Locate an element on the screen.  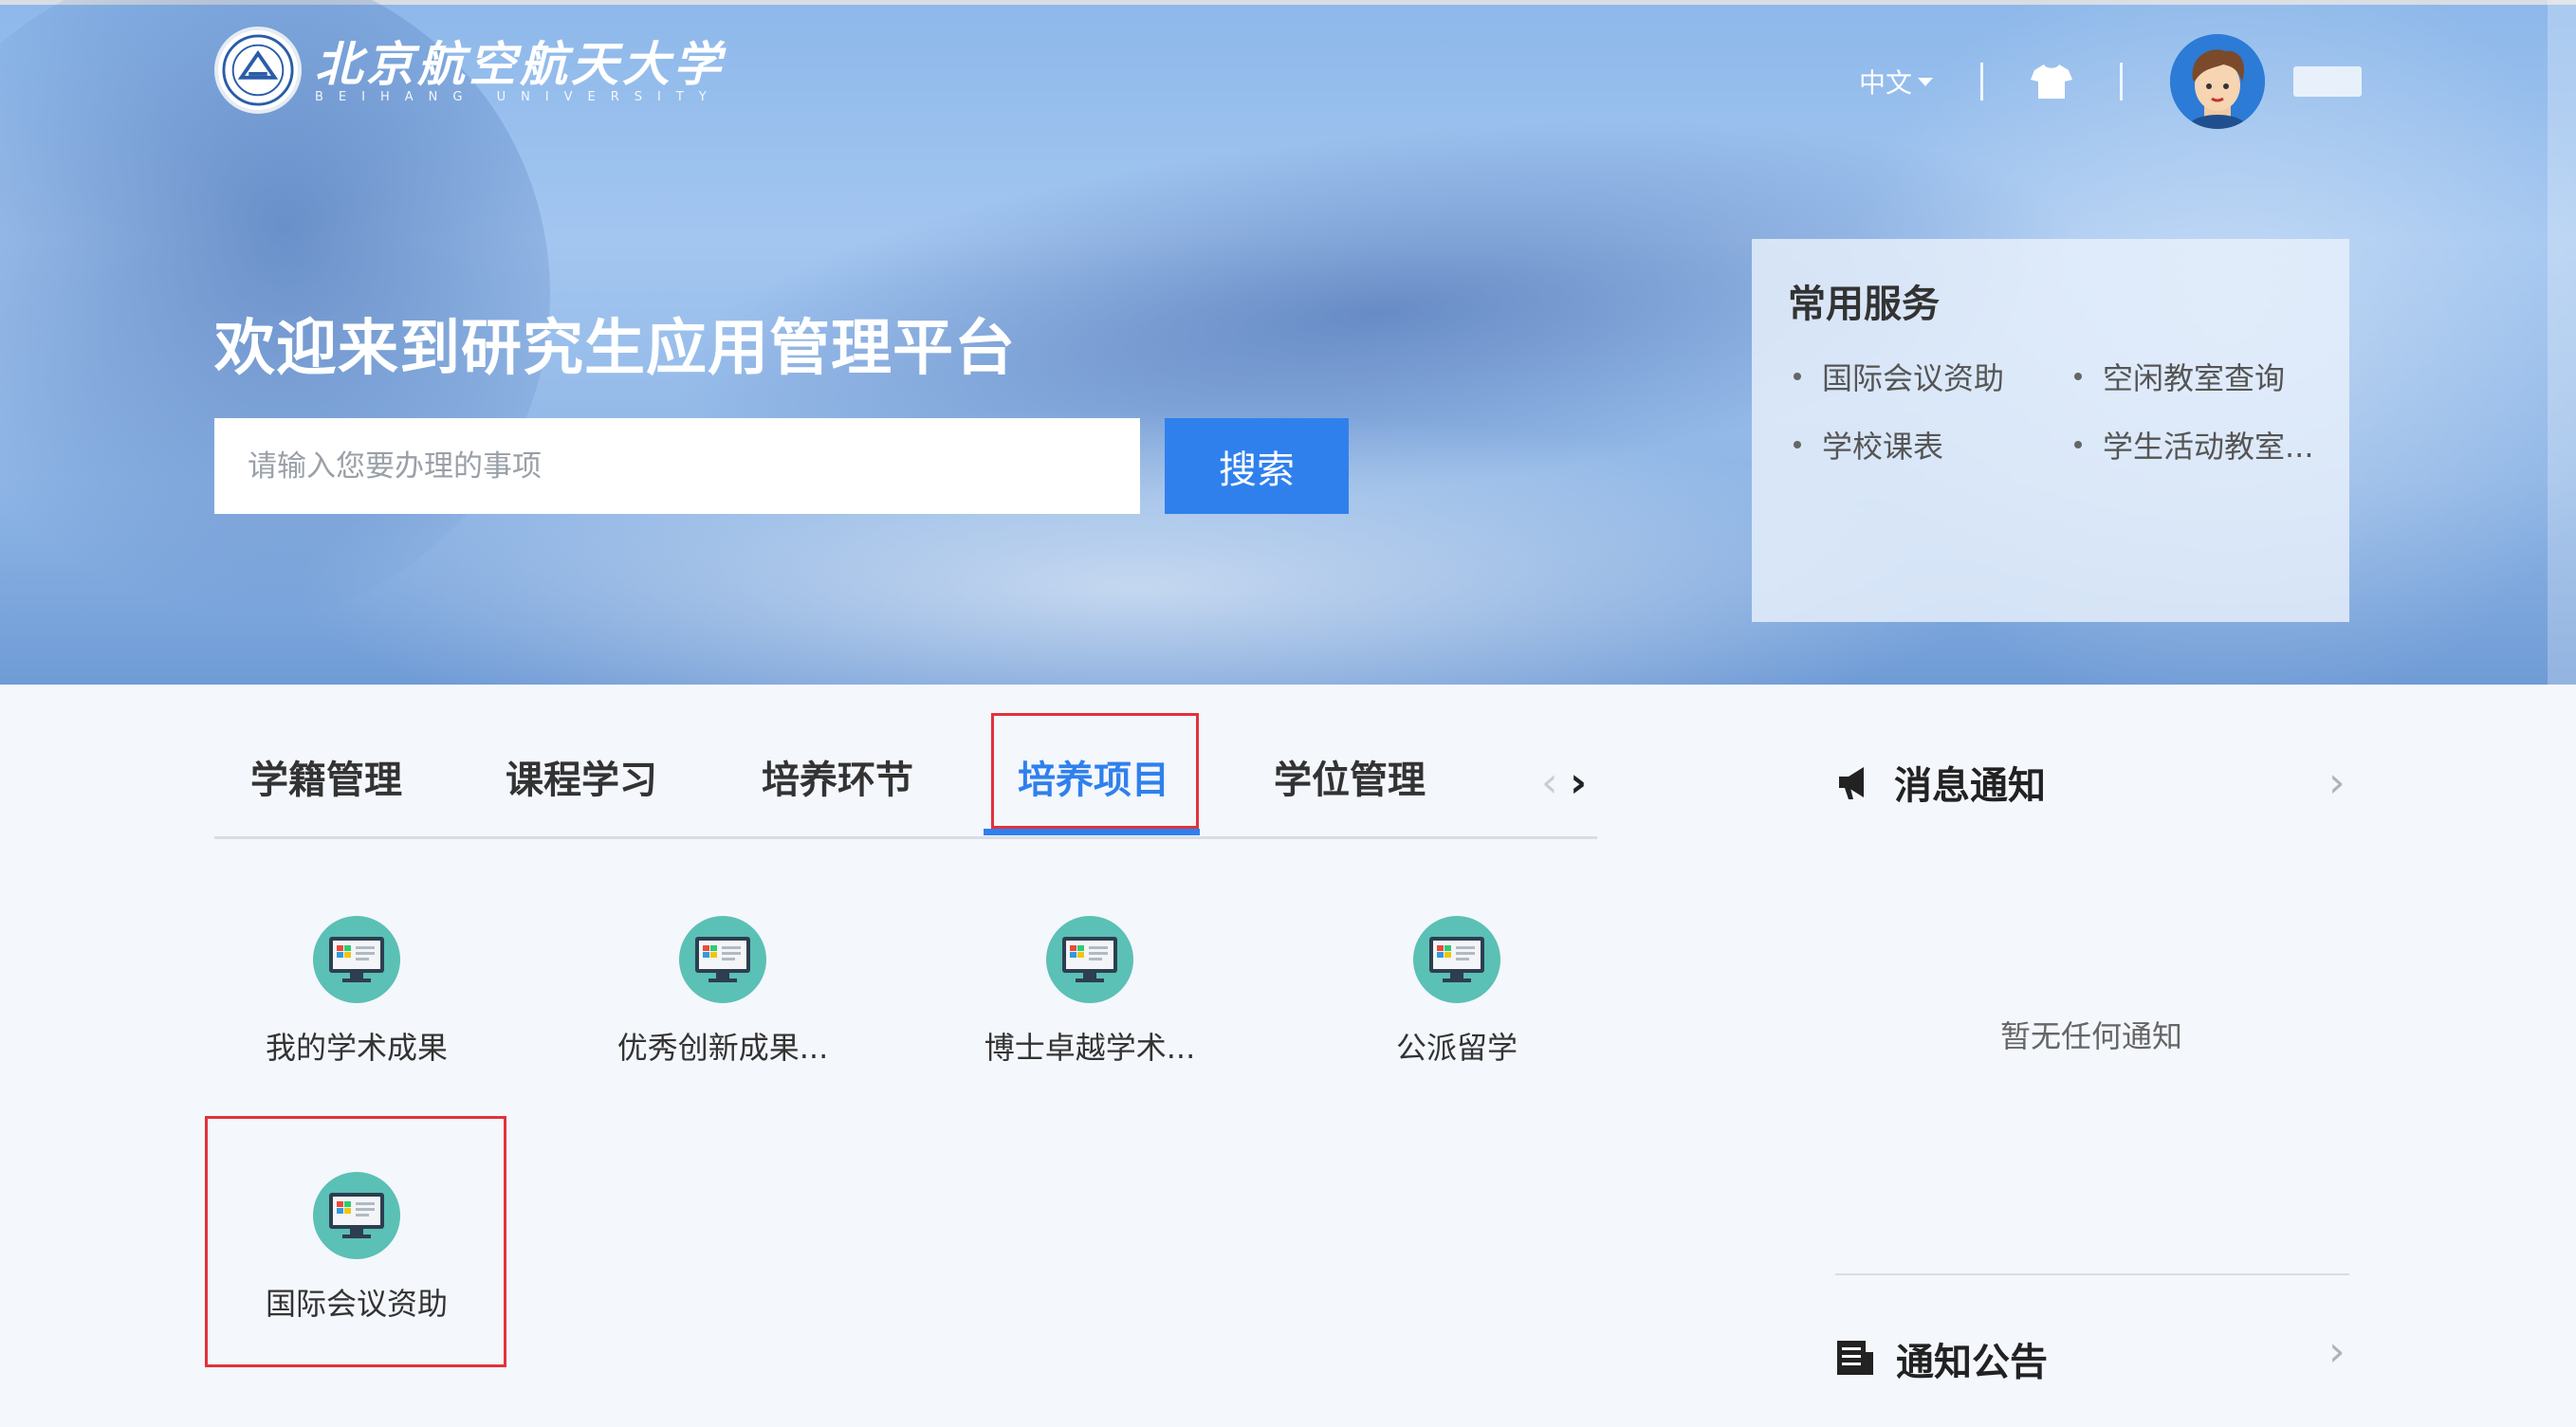
logo-name-cn: 北京航空航天大学 is located at coordinates (520, 64).